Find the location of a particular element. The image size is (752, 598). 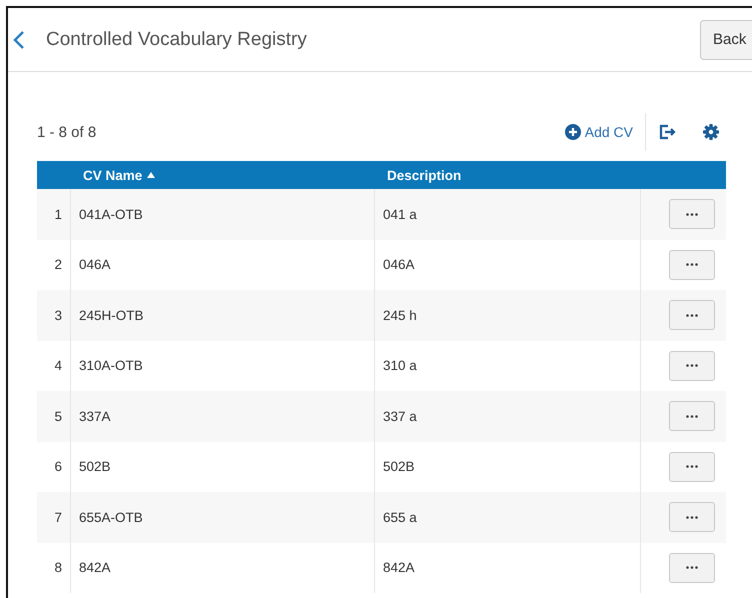

row-number: 4 is located at coordinates (58, 366).